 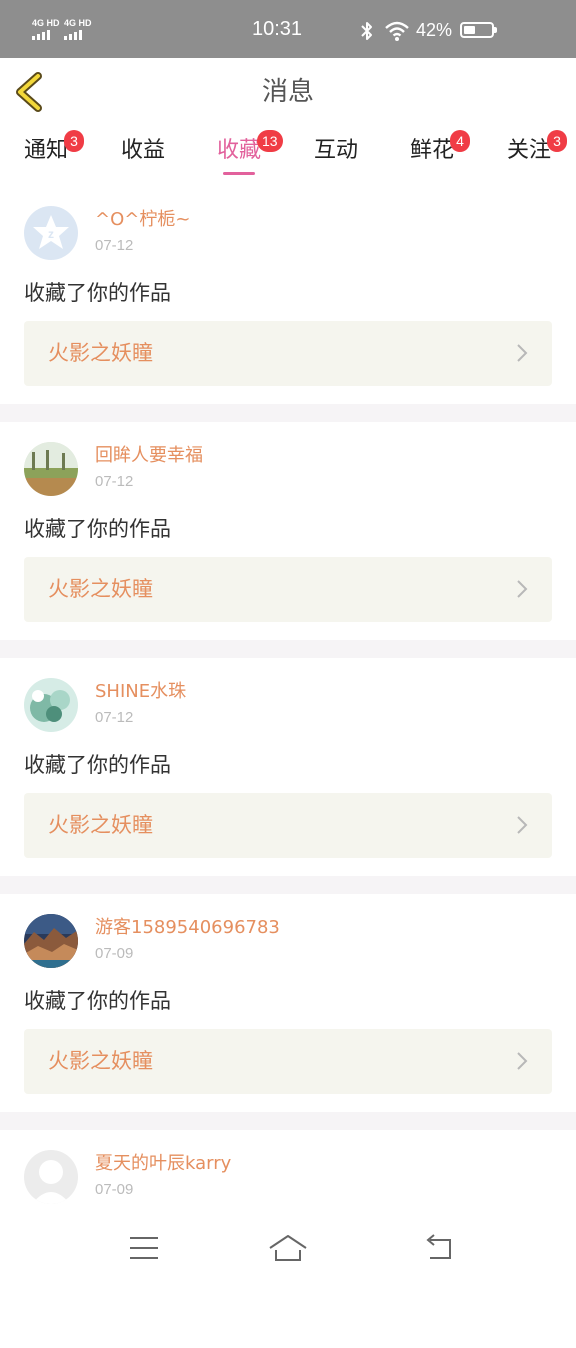 I want to click on battery-icon, so click(x=478, y=30).